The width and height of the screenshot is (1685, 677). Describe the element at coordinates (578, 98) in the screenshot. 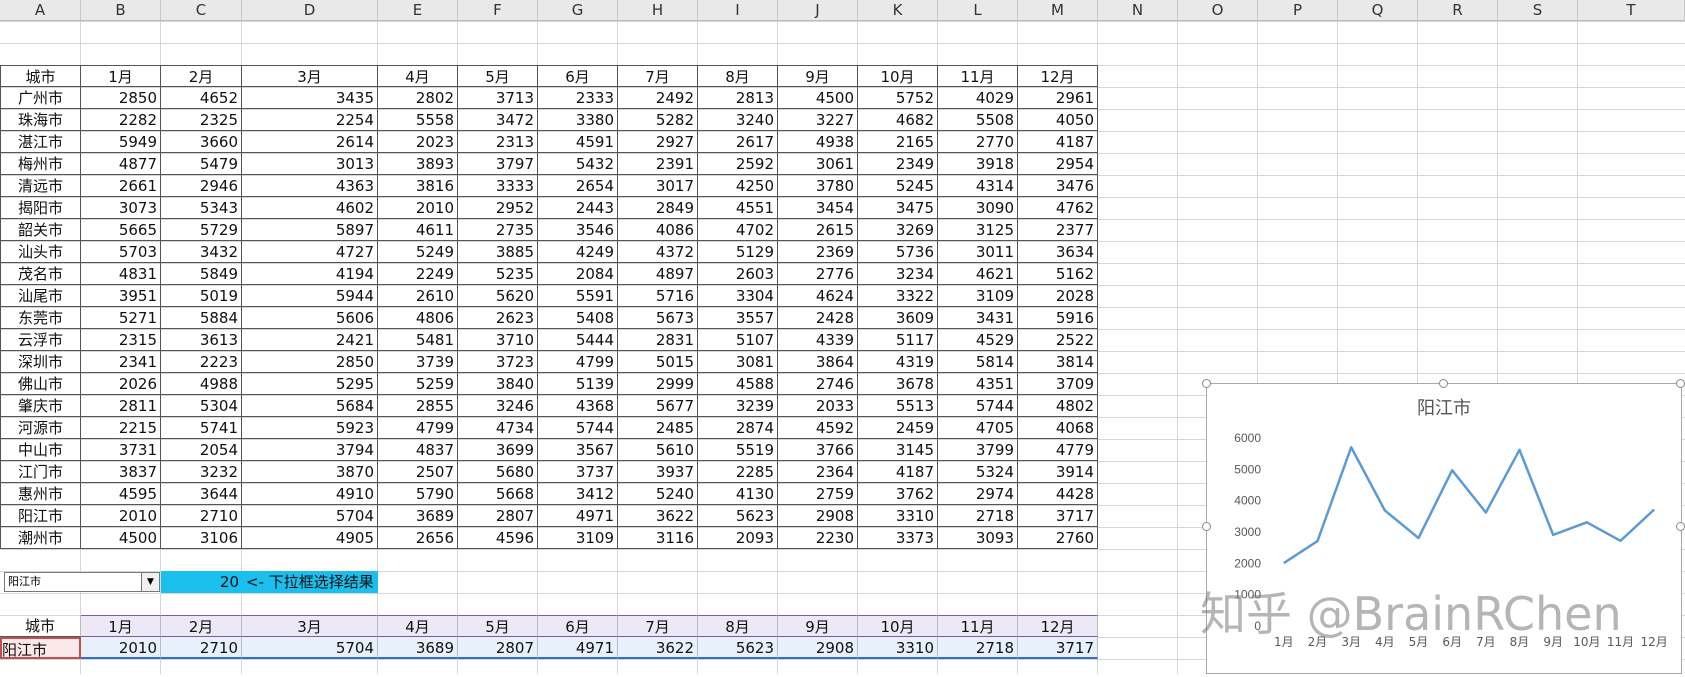

I see `value-cell: 2333` at that location.